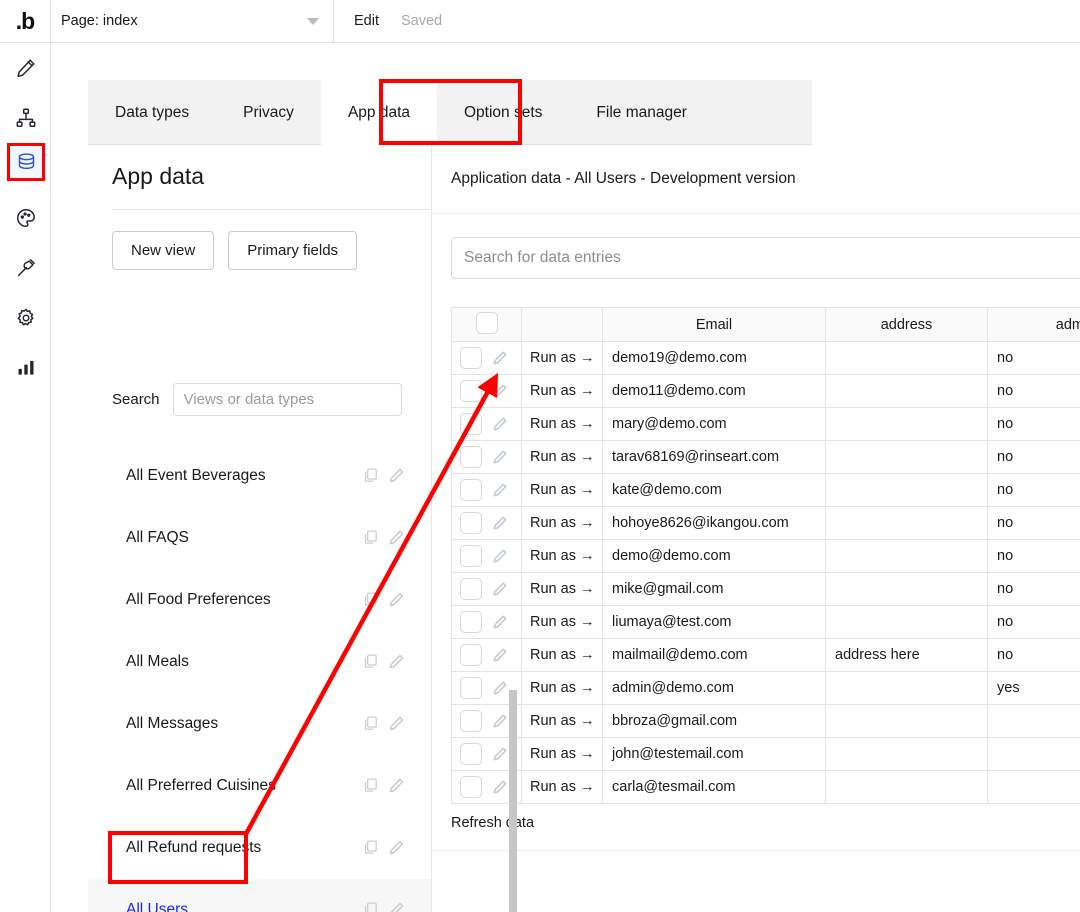  What do you see at coordinates (259, 538) in the screenshot?
I see `view-item-all-faqs: All FAQS` at bounding box center [259, 538].